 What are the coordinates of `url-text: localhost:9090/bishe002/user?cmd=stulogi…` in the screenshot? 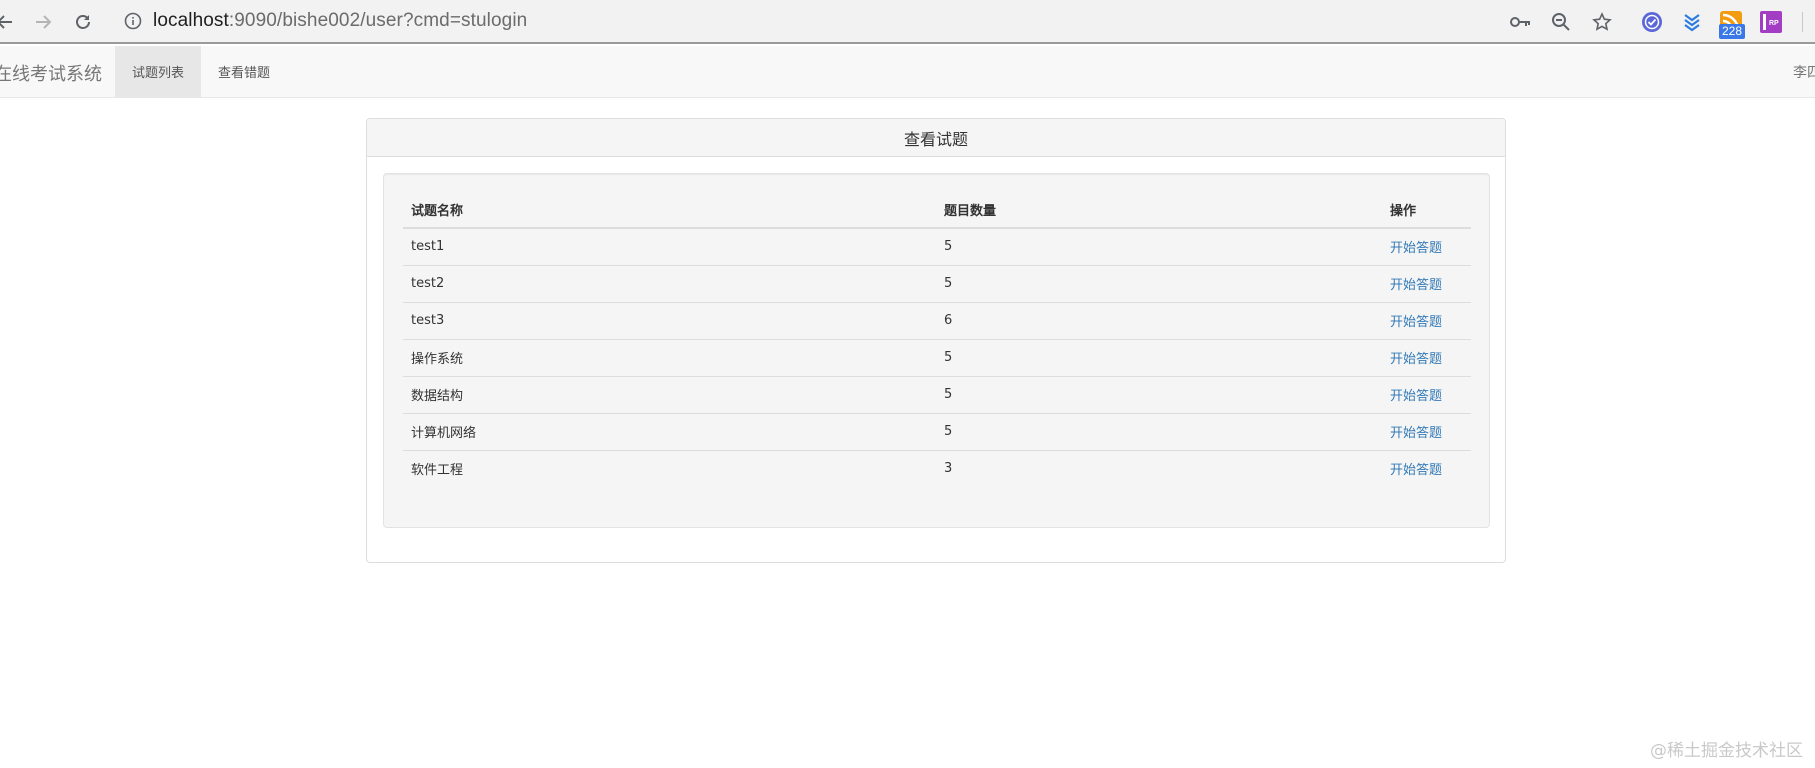 It's located at (340, 21).